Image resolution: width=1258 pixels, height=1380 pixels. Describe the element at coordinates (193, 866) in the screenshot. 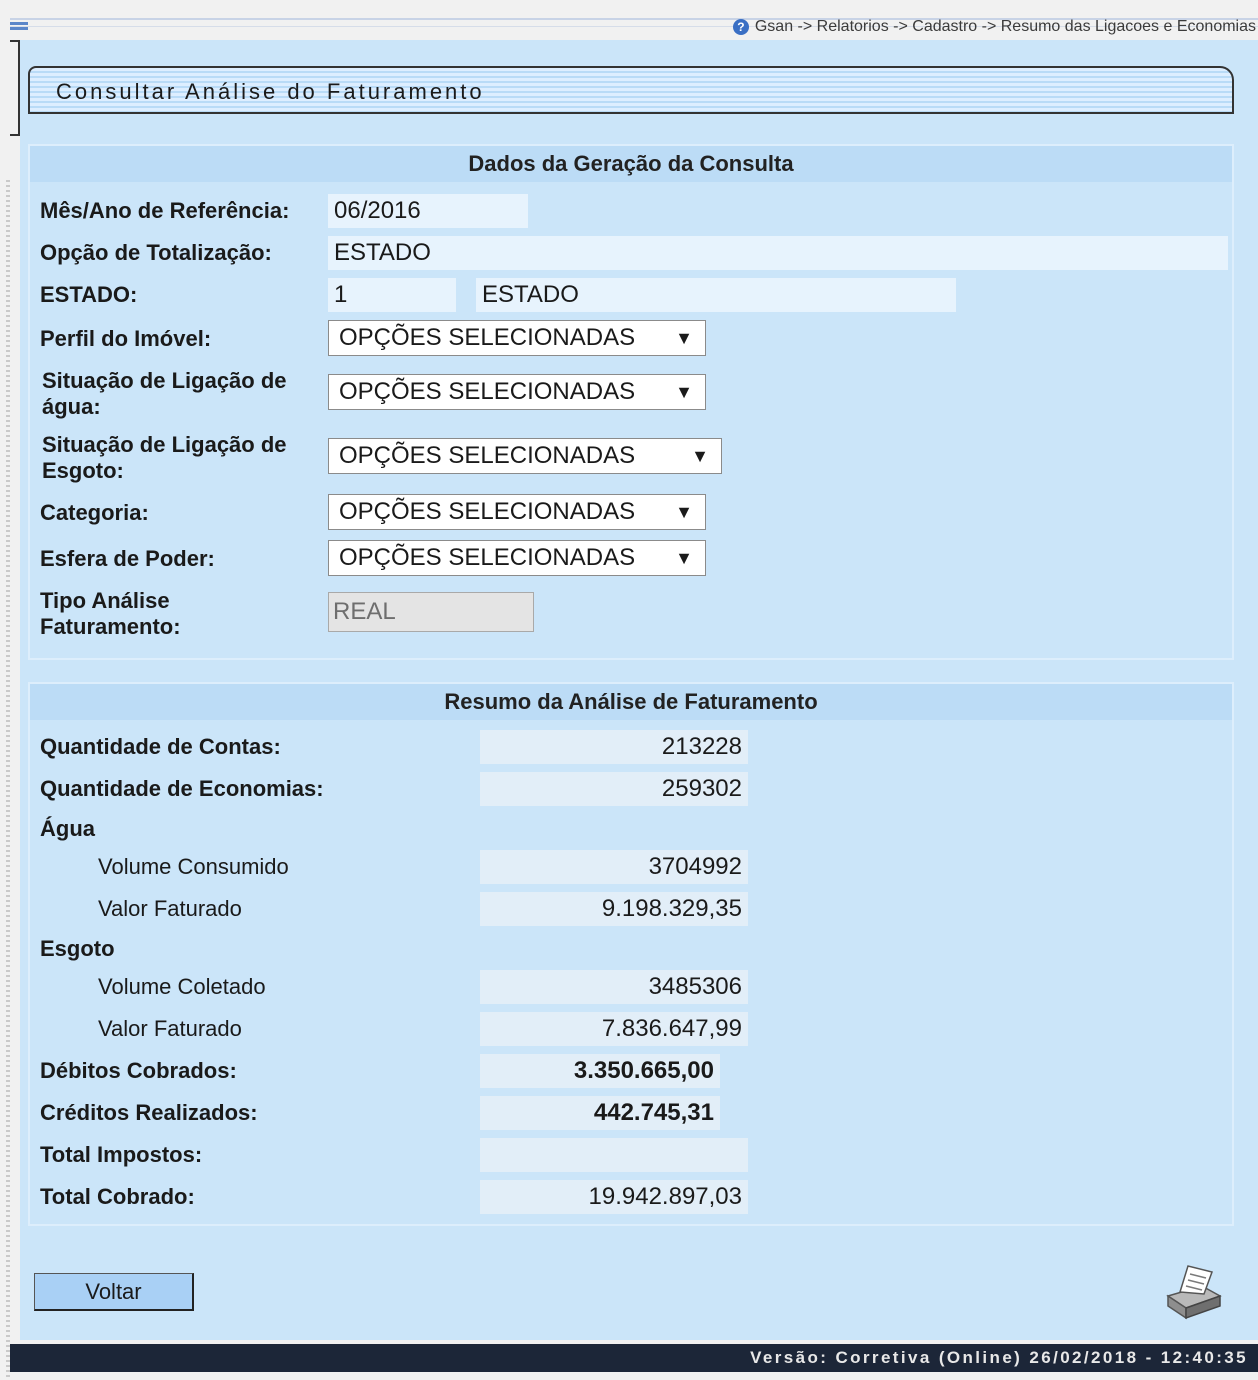

I see `agua-volume-label: Volume Consumido` at that location.